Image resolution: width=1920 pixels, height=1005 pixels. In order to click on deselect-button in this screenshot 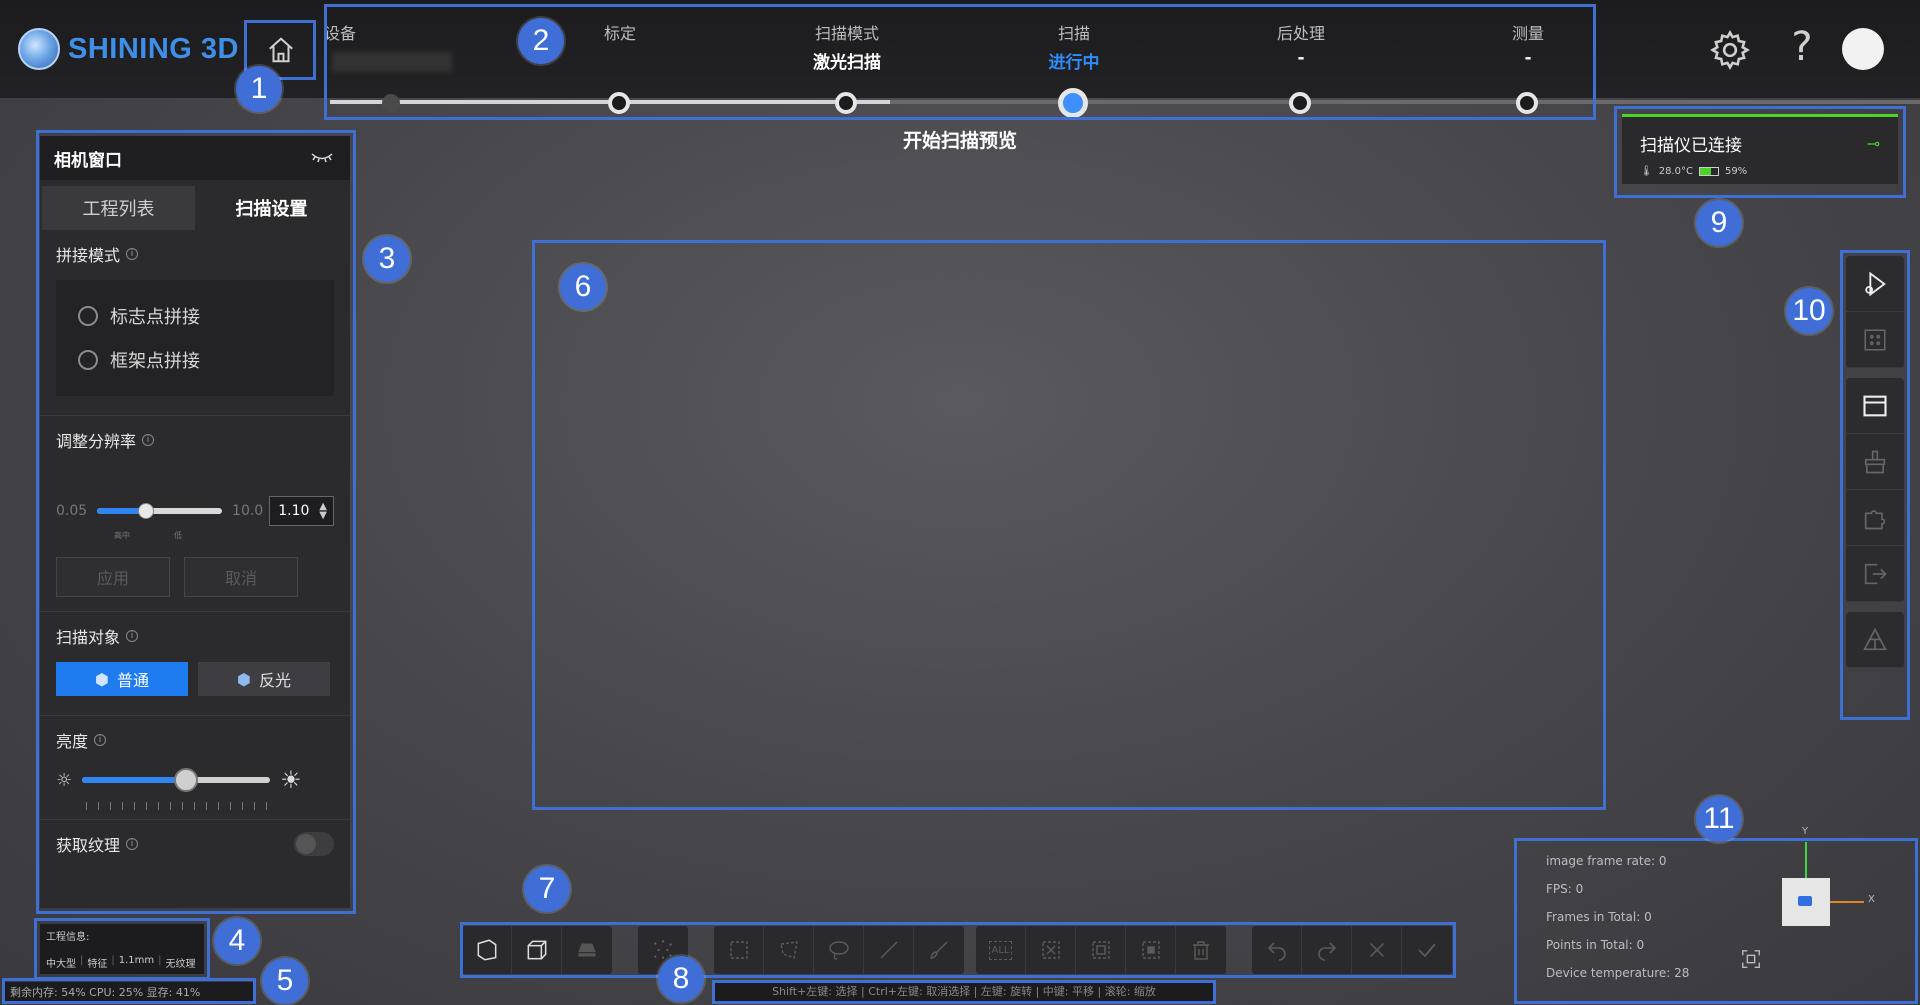, I will do `click(1051, 950)`.